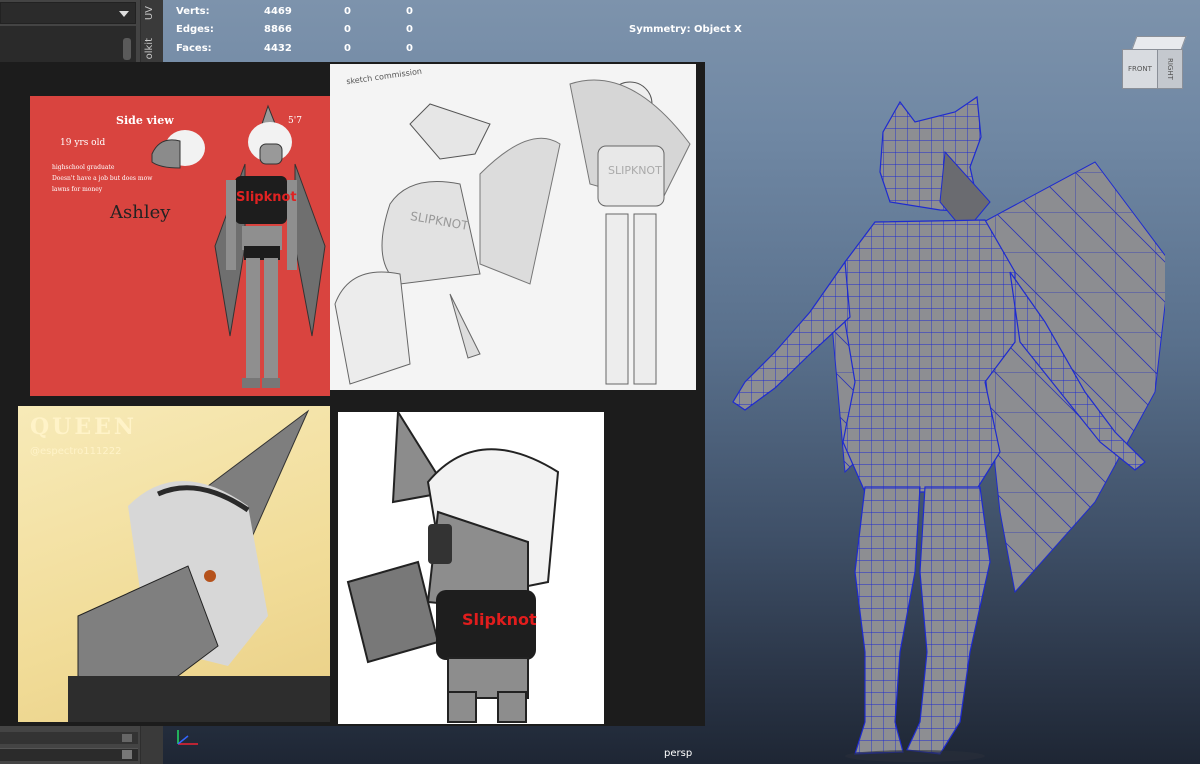  Describe the element at coordinates (68, 13) in the screenshot. I see `panel-dropdown` at that location.